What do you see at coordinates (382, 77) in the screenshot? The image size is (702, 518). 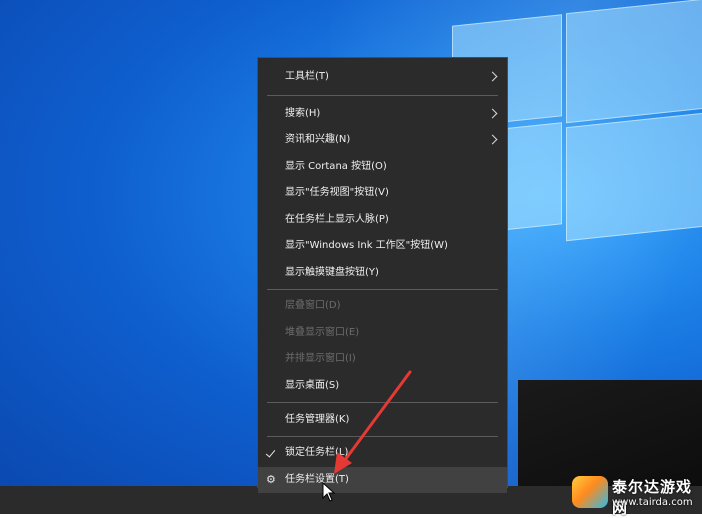 I see `menu-item-toolbar: 工具栏(T)` at bounding box center [382, 77].